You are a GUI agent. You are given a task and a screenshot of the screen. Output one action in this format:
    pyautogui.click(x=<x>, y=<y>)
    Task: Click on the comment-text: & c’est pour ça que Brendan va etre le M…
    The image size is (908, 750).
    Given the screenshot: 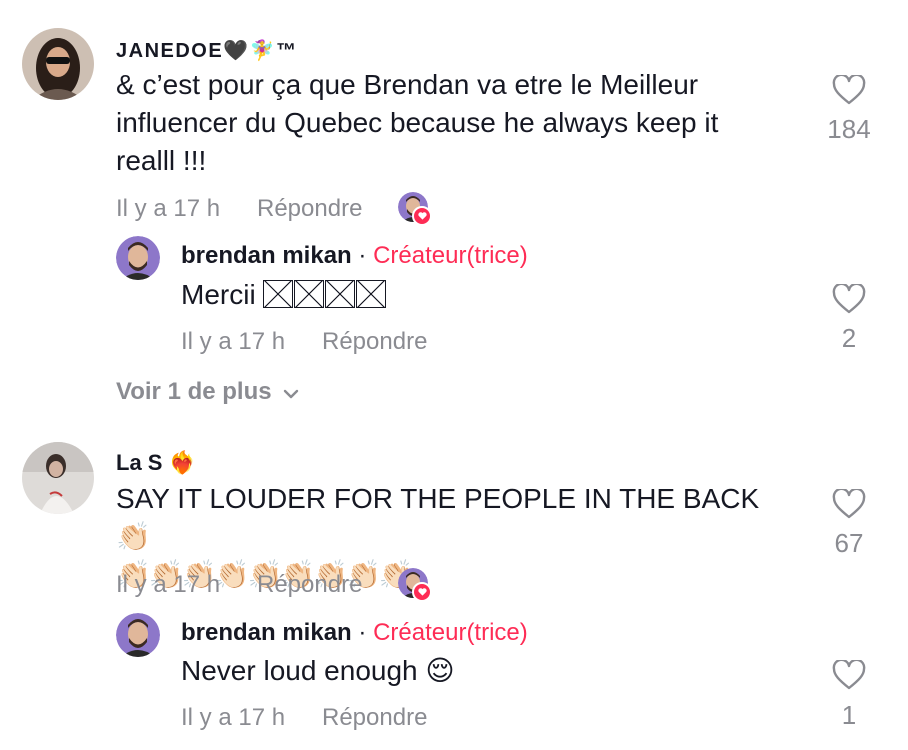 What is the action you would take?
    pyautogui.click(x=417, y=122)
    